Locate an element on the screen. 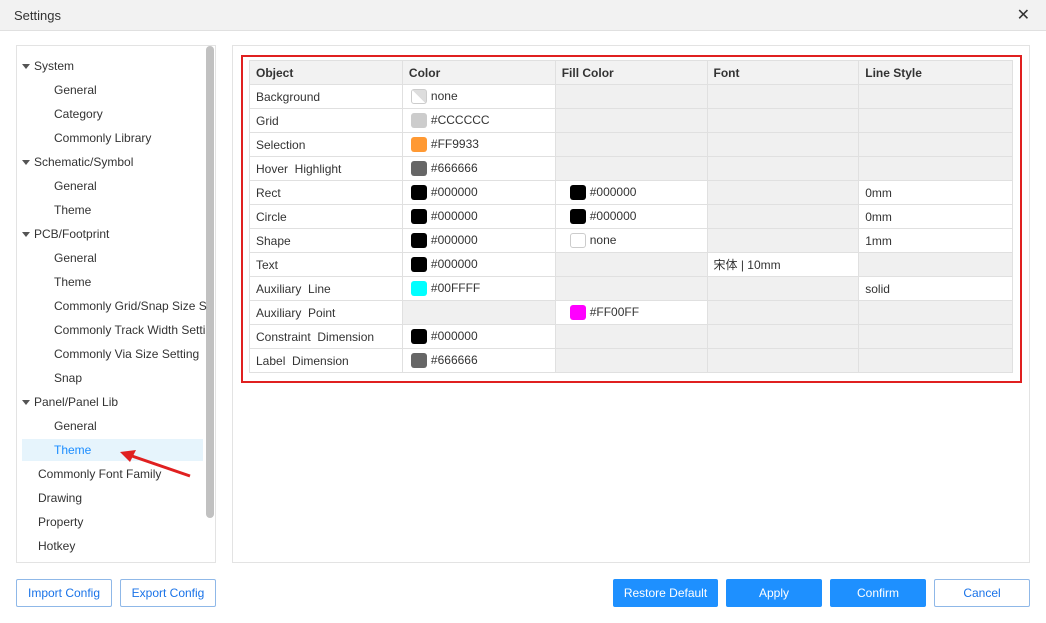  sidebar-item-label: PCB/Footprint is located at coordinates (72, 234).